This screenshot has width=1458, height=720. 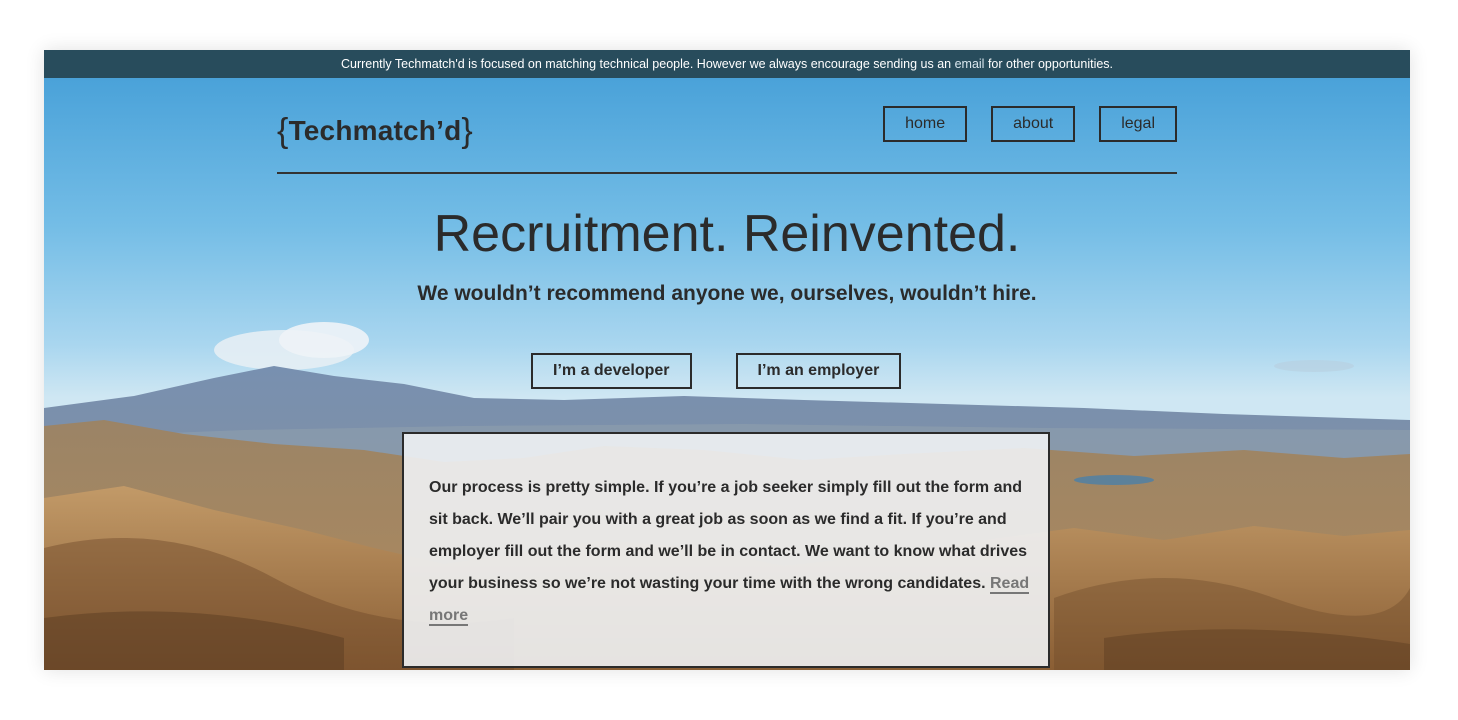 I want to click on developer-button: I’m a developer, so click(x=611, y=371).